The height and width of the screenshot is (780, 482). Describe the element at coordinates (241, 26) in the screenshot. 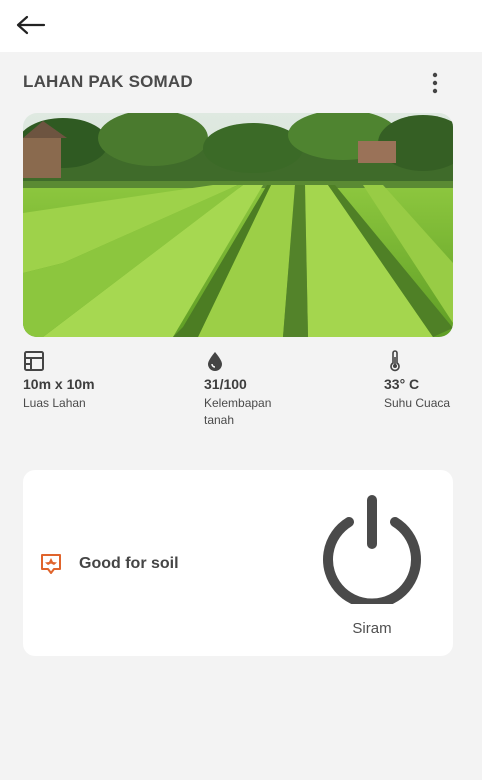

I see `top-bar` at that location.